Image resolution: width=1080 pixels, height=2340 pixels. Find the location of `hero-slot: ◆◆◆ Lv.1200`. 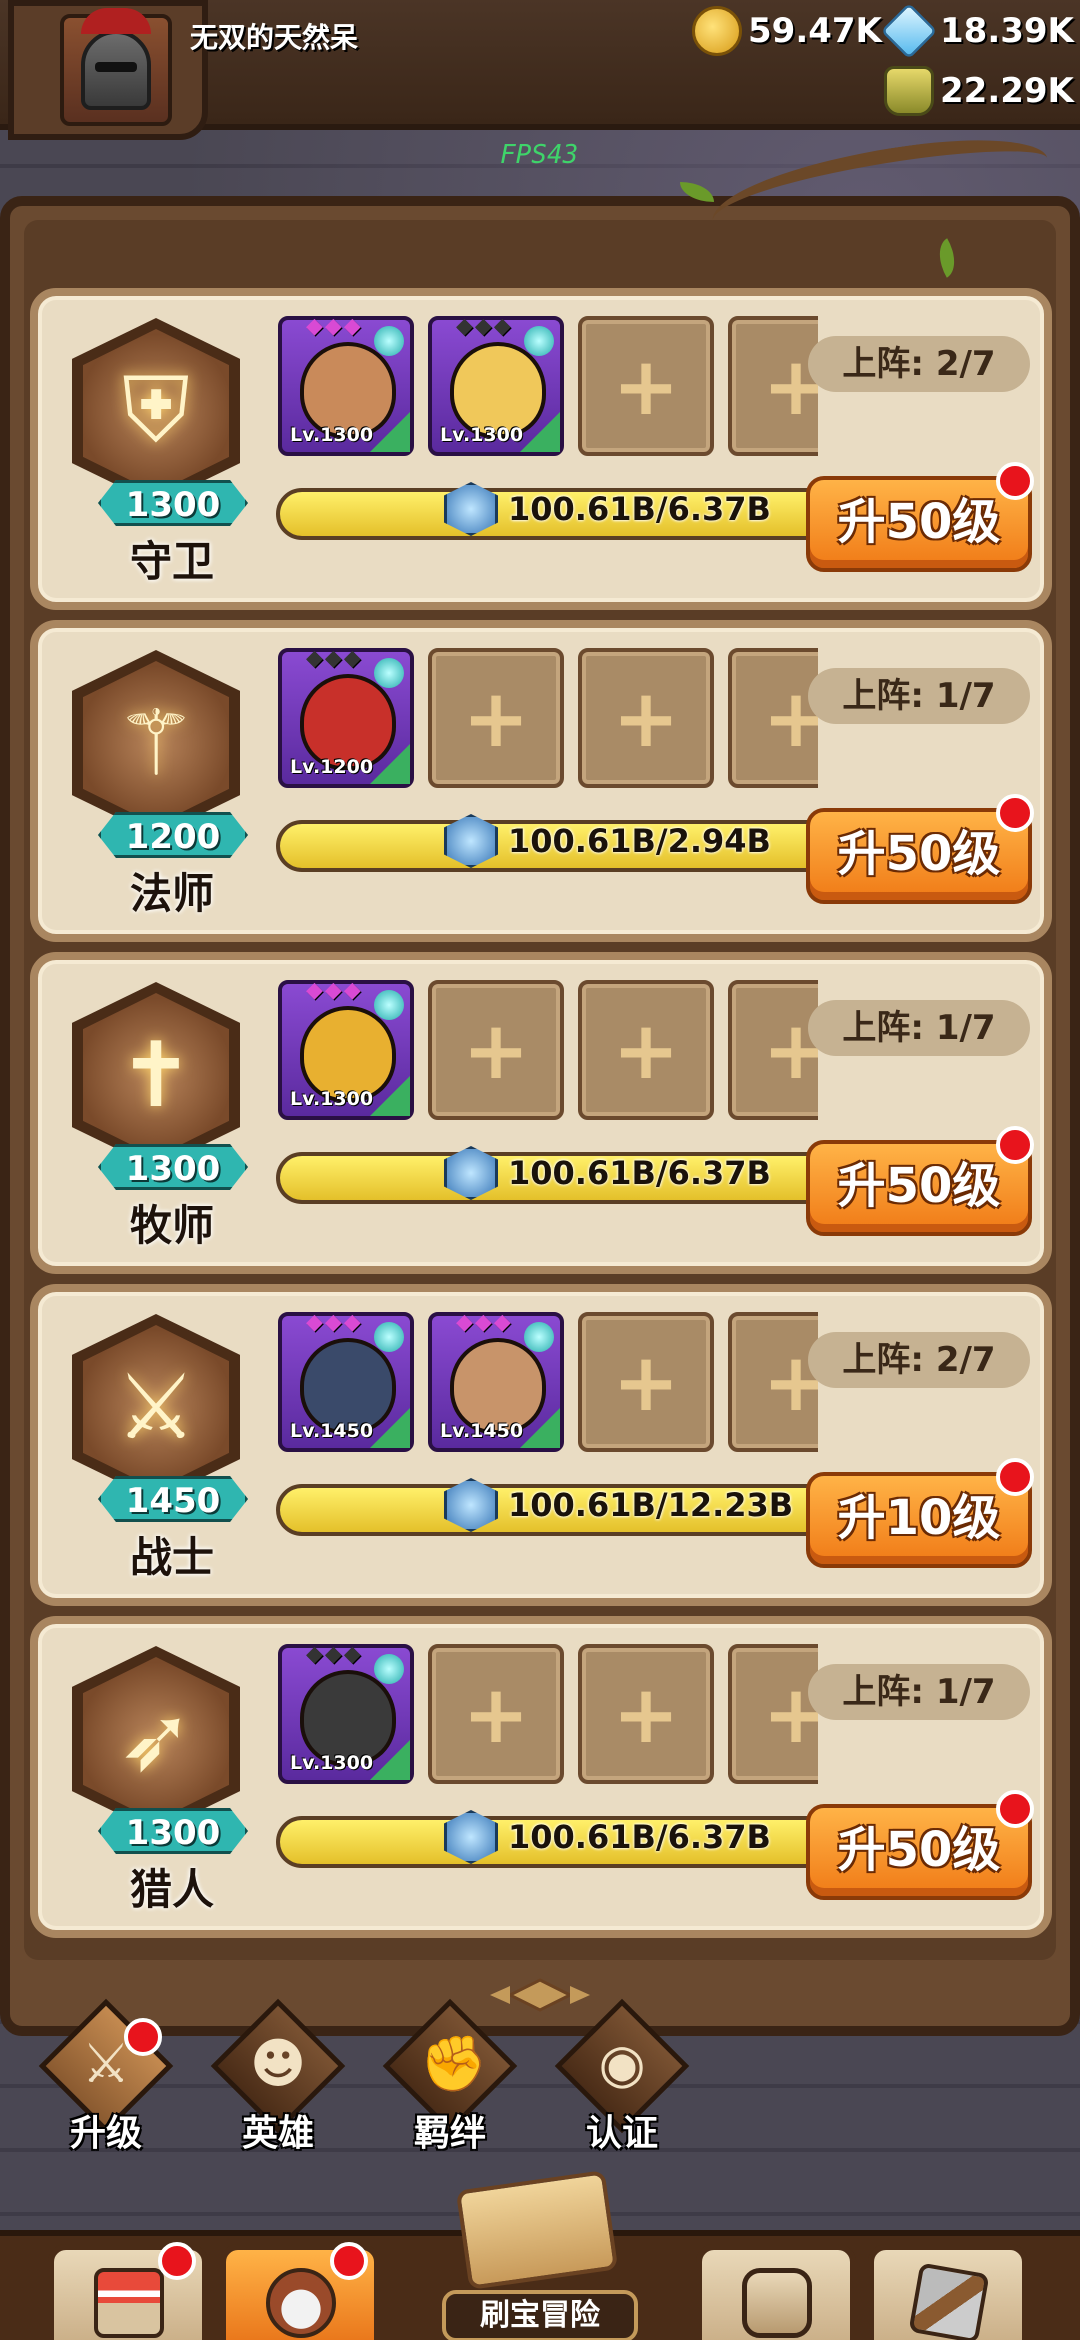

hero-slot: ◆◆◆ Lv.1200 is located at coordinates (346, 718).